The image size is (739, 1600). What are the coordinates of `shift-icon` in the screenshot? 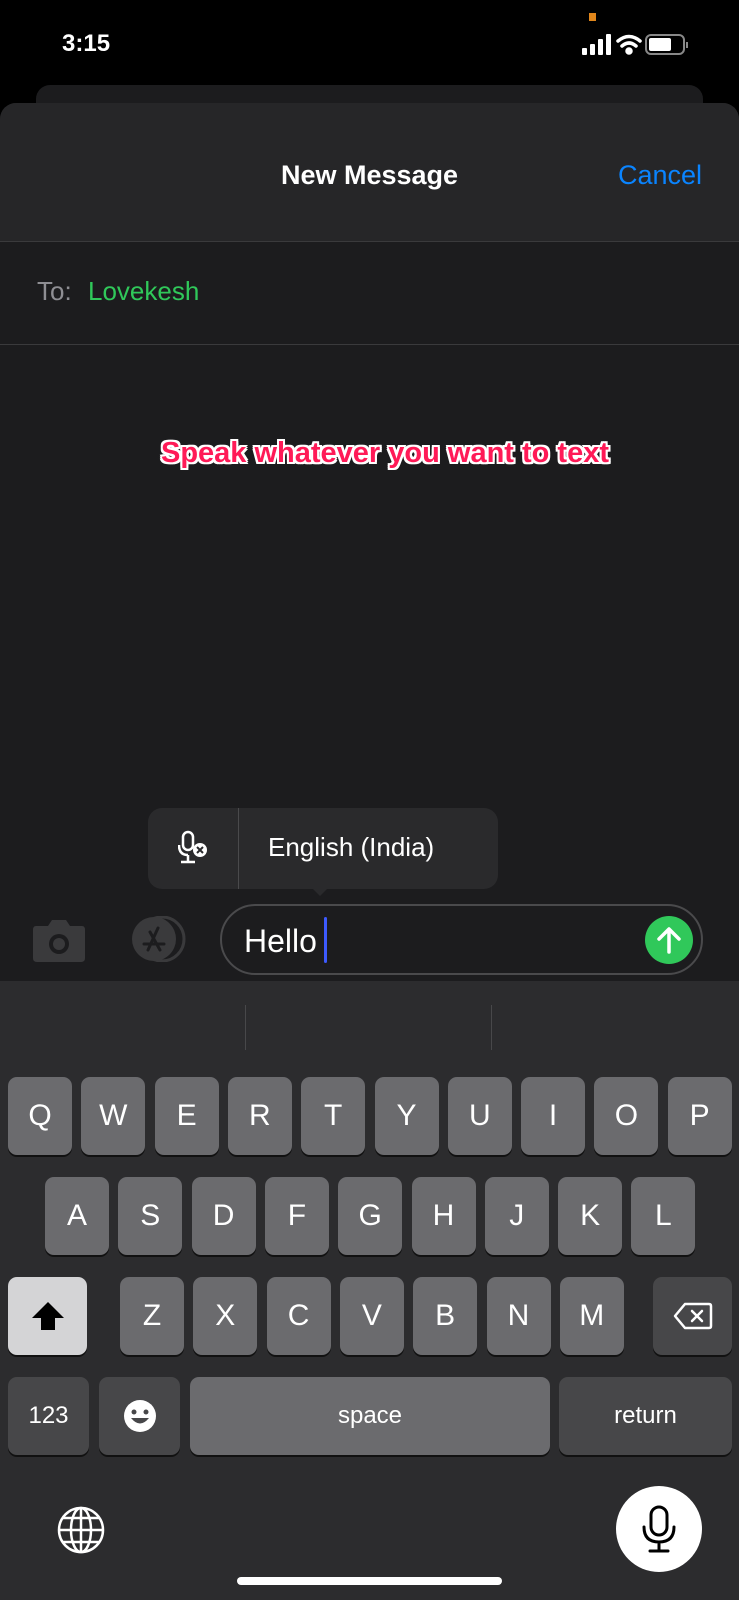 It's located at (47, 1316).